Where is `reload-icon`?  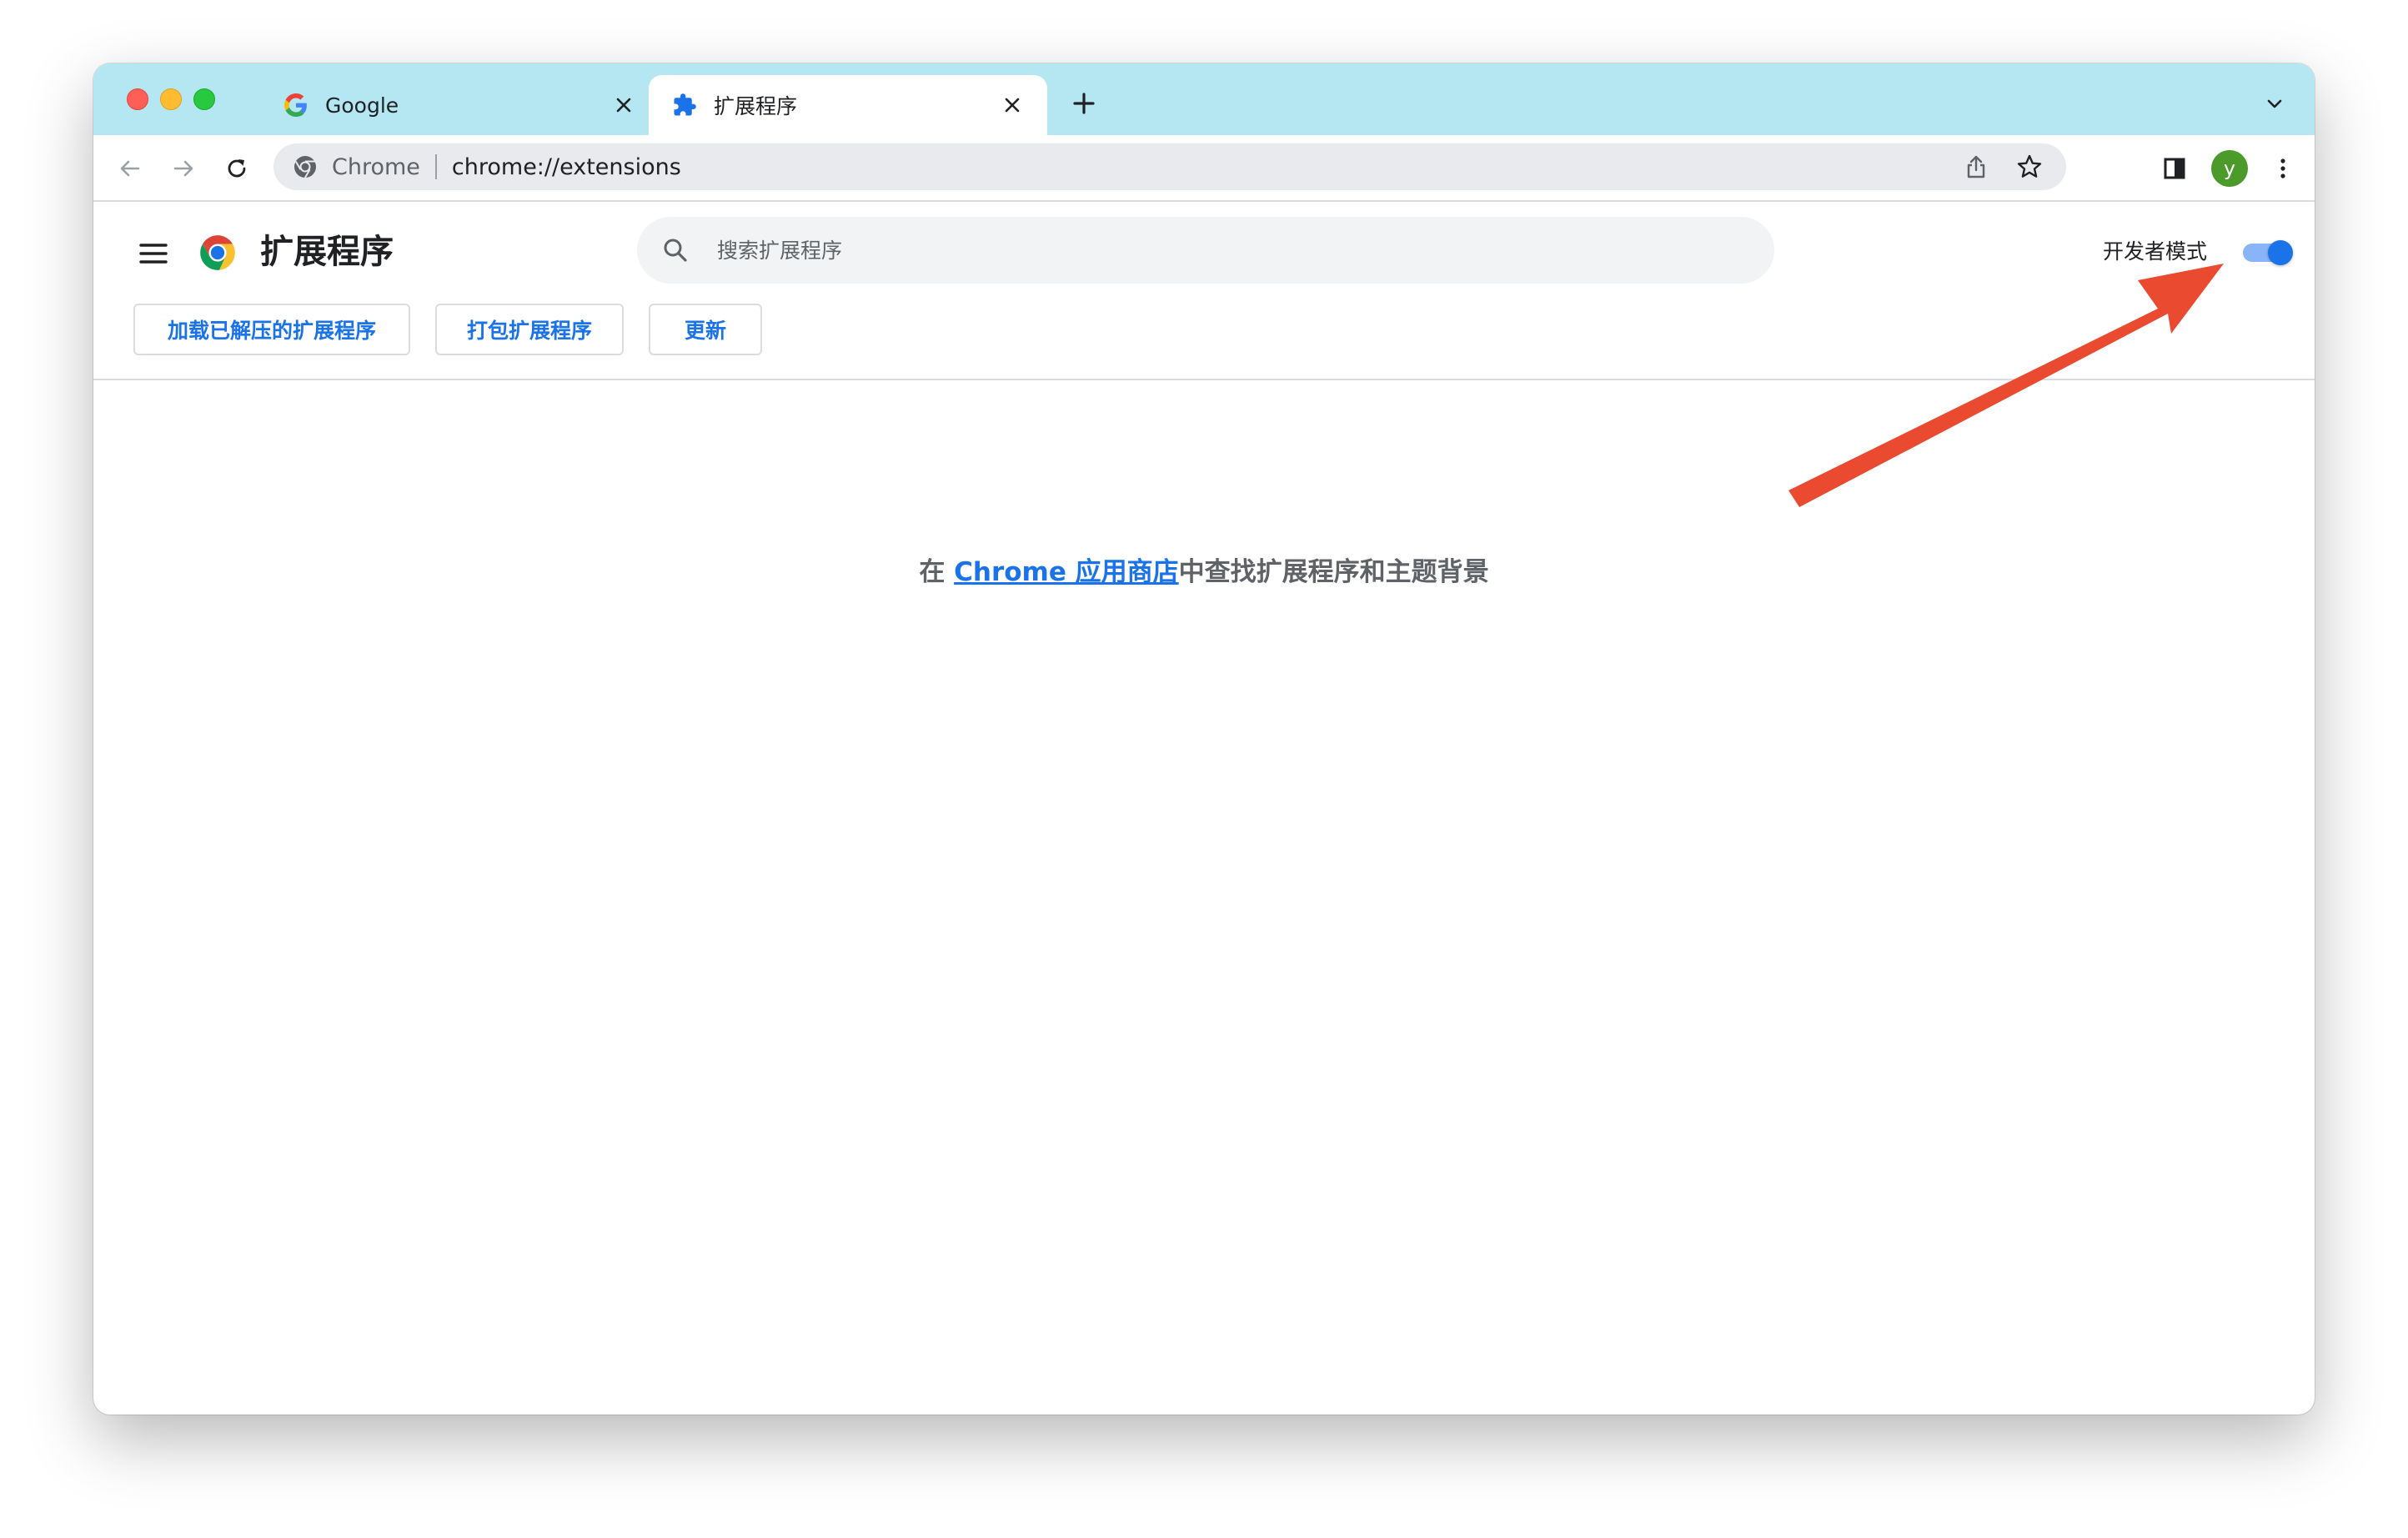
reload-icon is located at coordinates (237, 168).